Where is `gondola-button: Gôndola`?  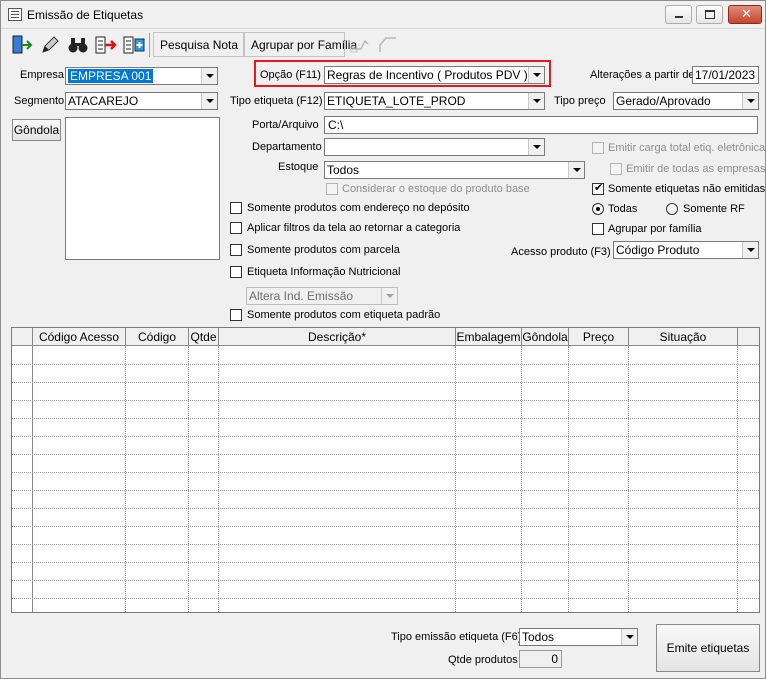
gondola-button: Gôndola is located at coordinates (36, 130).